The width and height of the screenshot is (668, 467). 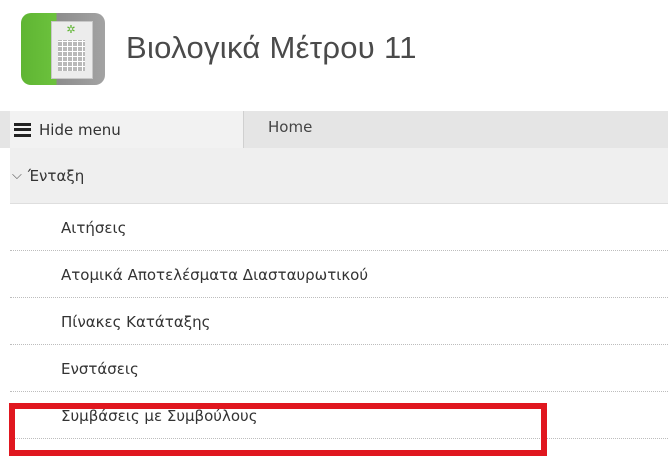 What do you see at coordinates (339, 368) in the screenshot?
I see `sidebar-item-enstaseis: Ενστάσεις` at bounding box center [339, 368].